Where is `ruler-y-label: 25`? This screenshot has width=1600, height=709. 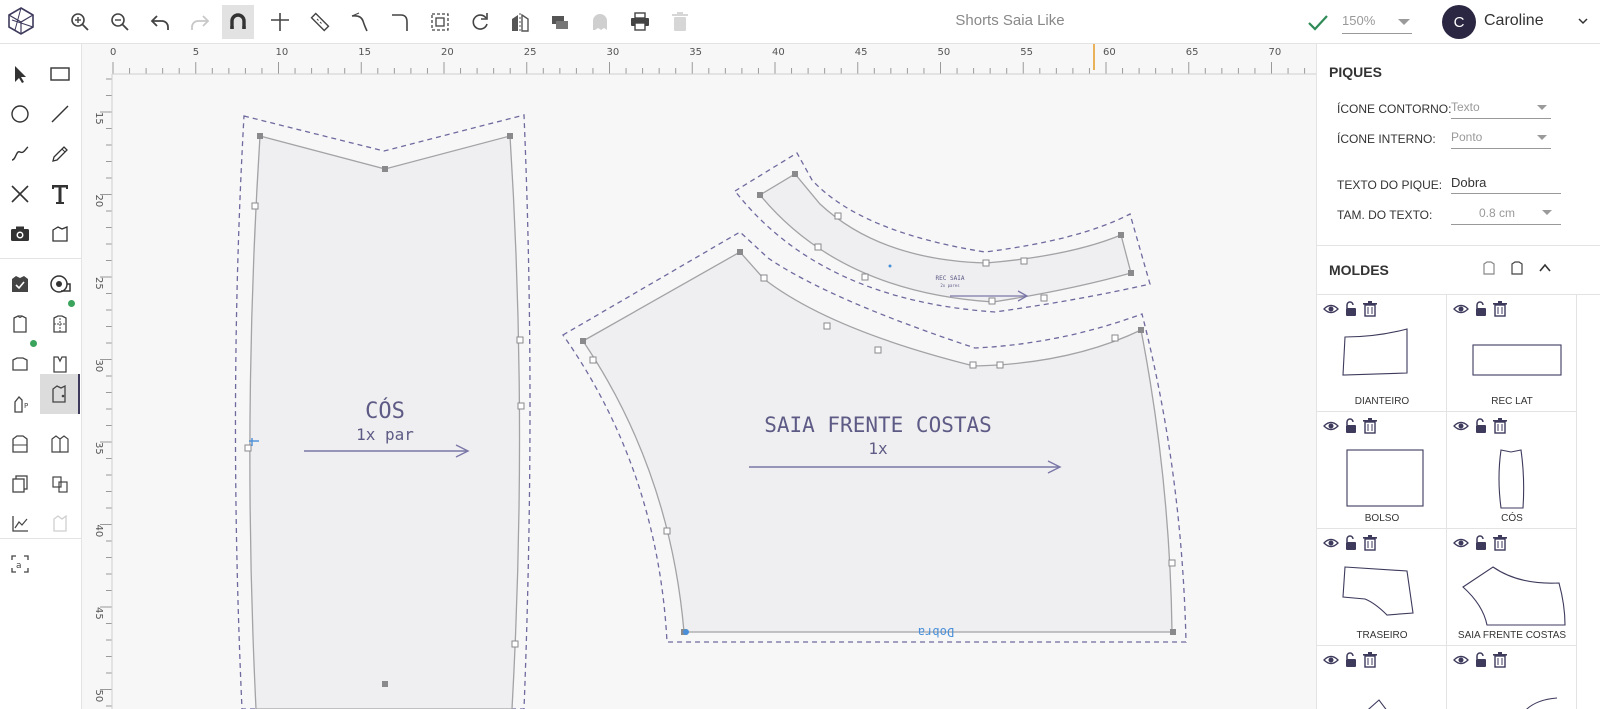 ruler-y-label: 25 is located at coordinates (98, 283).